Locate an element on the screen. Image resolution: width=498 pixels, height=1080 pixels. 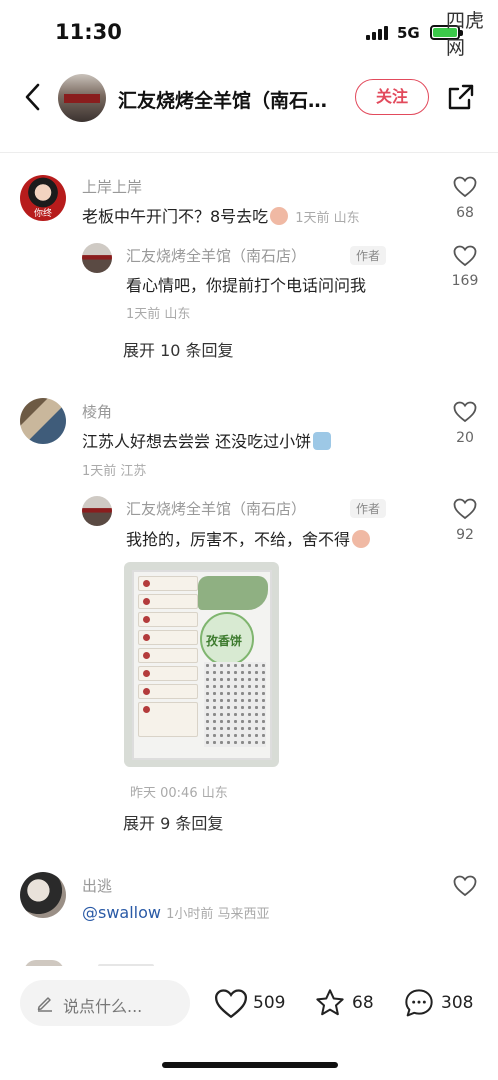
avatar-label: 你终 is located at coordinates (42, 214).